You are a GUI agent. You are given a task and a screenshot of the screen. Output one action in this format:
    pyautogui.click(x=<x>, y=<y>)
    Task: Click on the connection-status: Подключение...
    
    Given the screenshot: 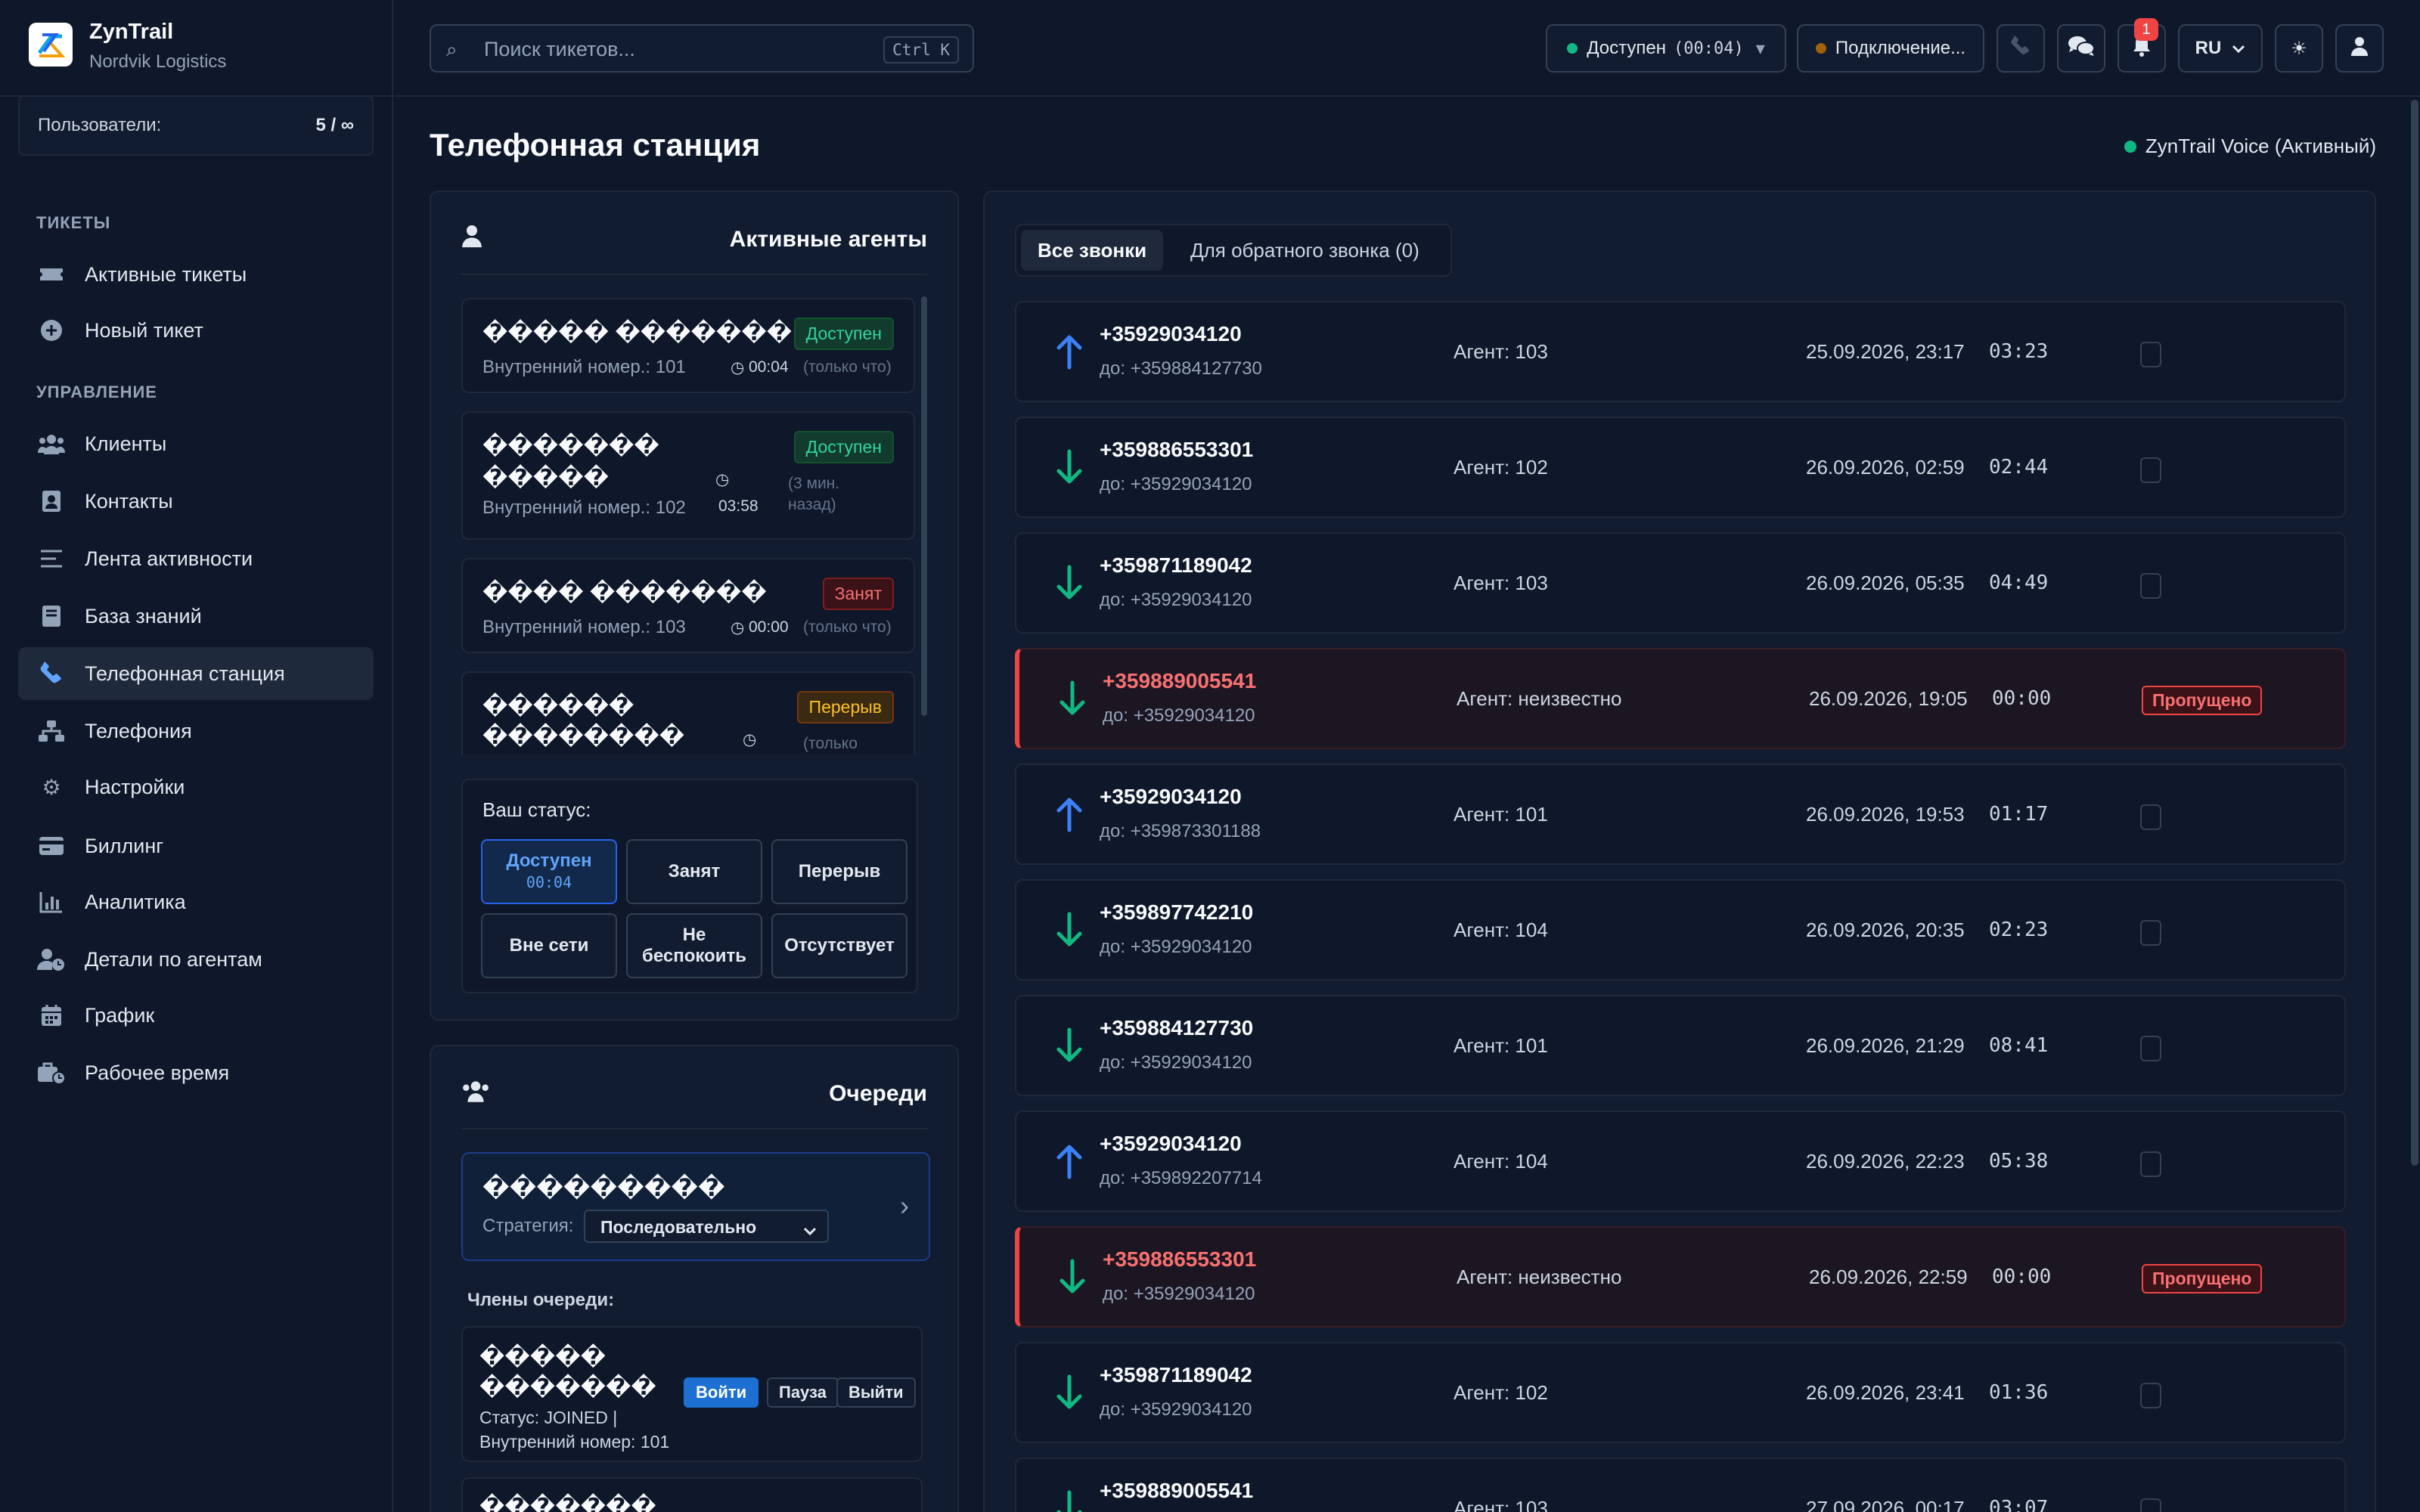 What is the action you would take?
    pyautogui.click(x=1890, y=48)
    